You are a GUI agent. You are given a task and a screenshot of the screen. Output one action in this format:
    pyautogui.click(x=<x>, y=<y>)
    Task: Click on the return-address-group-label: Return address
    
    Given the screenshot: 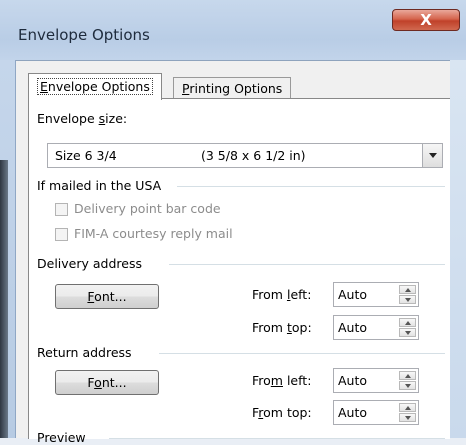 What is the action you would take?
    pyautogui.click(x=84, y=352)
    